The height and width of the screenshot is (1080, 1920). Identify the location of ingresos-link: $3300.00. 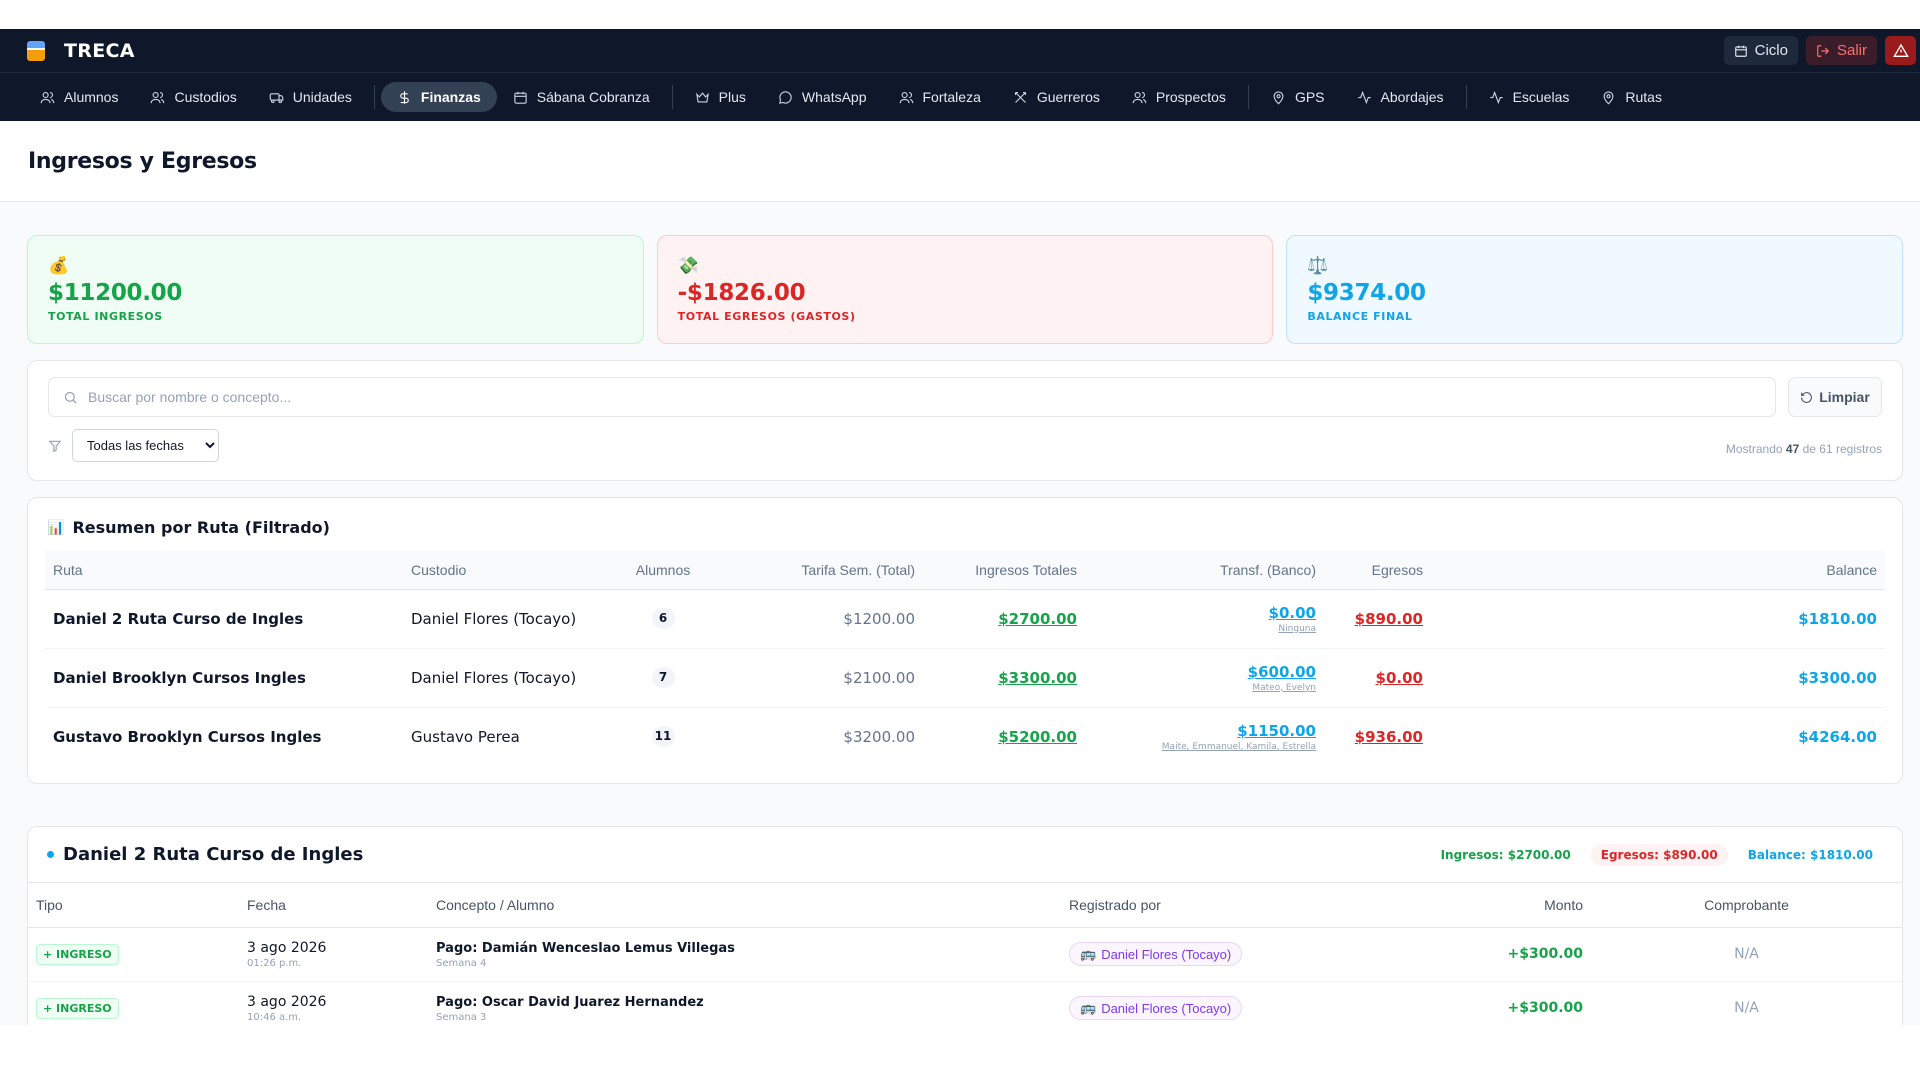
(1037, 678).